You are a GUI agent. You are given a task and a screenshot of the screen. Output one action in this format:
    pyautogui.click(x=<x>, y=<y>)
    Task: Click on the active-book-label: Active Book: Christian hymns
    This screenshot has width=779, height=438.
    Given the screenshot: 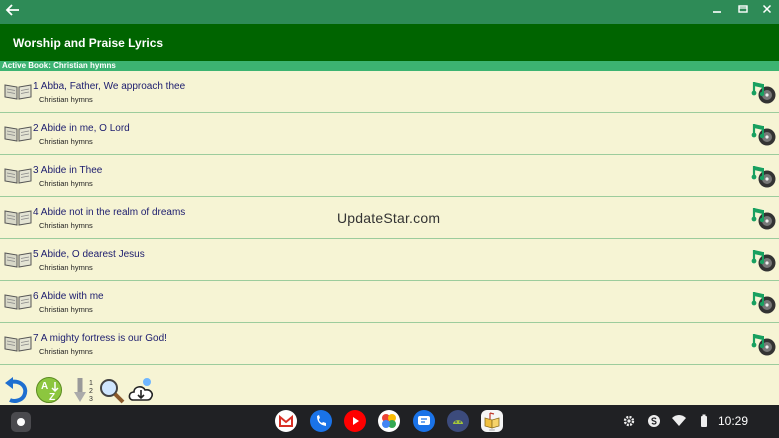 What is the action you would take?
    pyautogui.click(x=59, y=65)
    